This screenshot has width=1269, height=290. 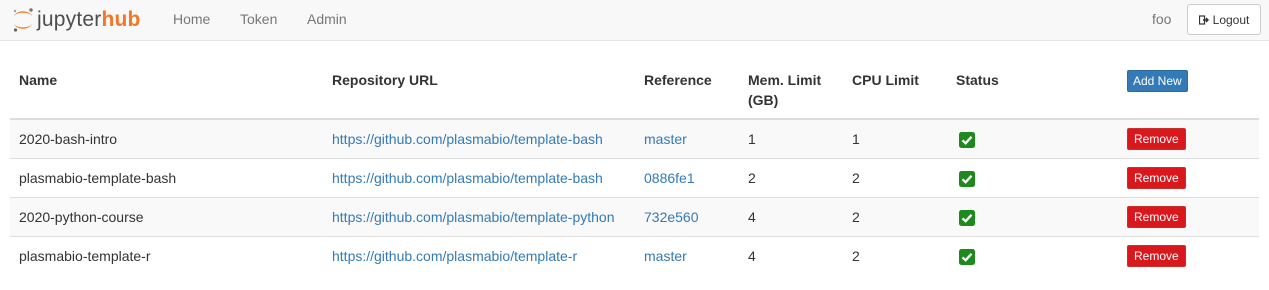 I want to click on jupyterhub-logo: jupyterhub, so click(x=76, y=20).